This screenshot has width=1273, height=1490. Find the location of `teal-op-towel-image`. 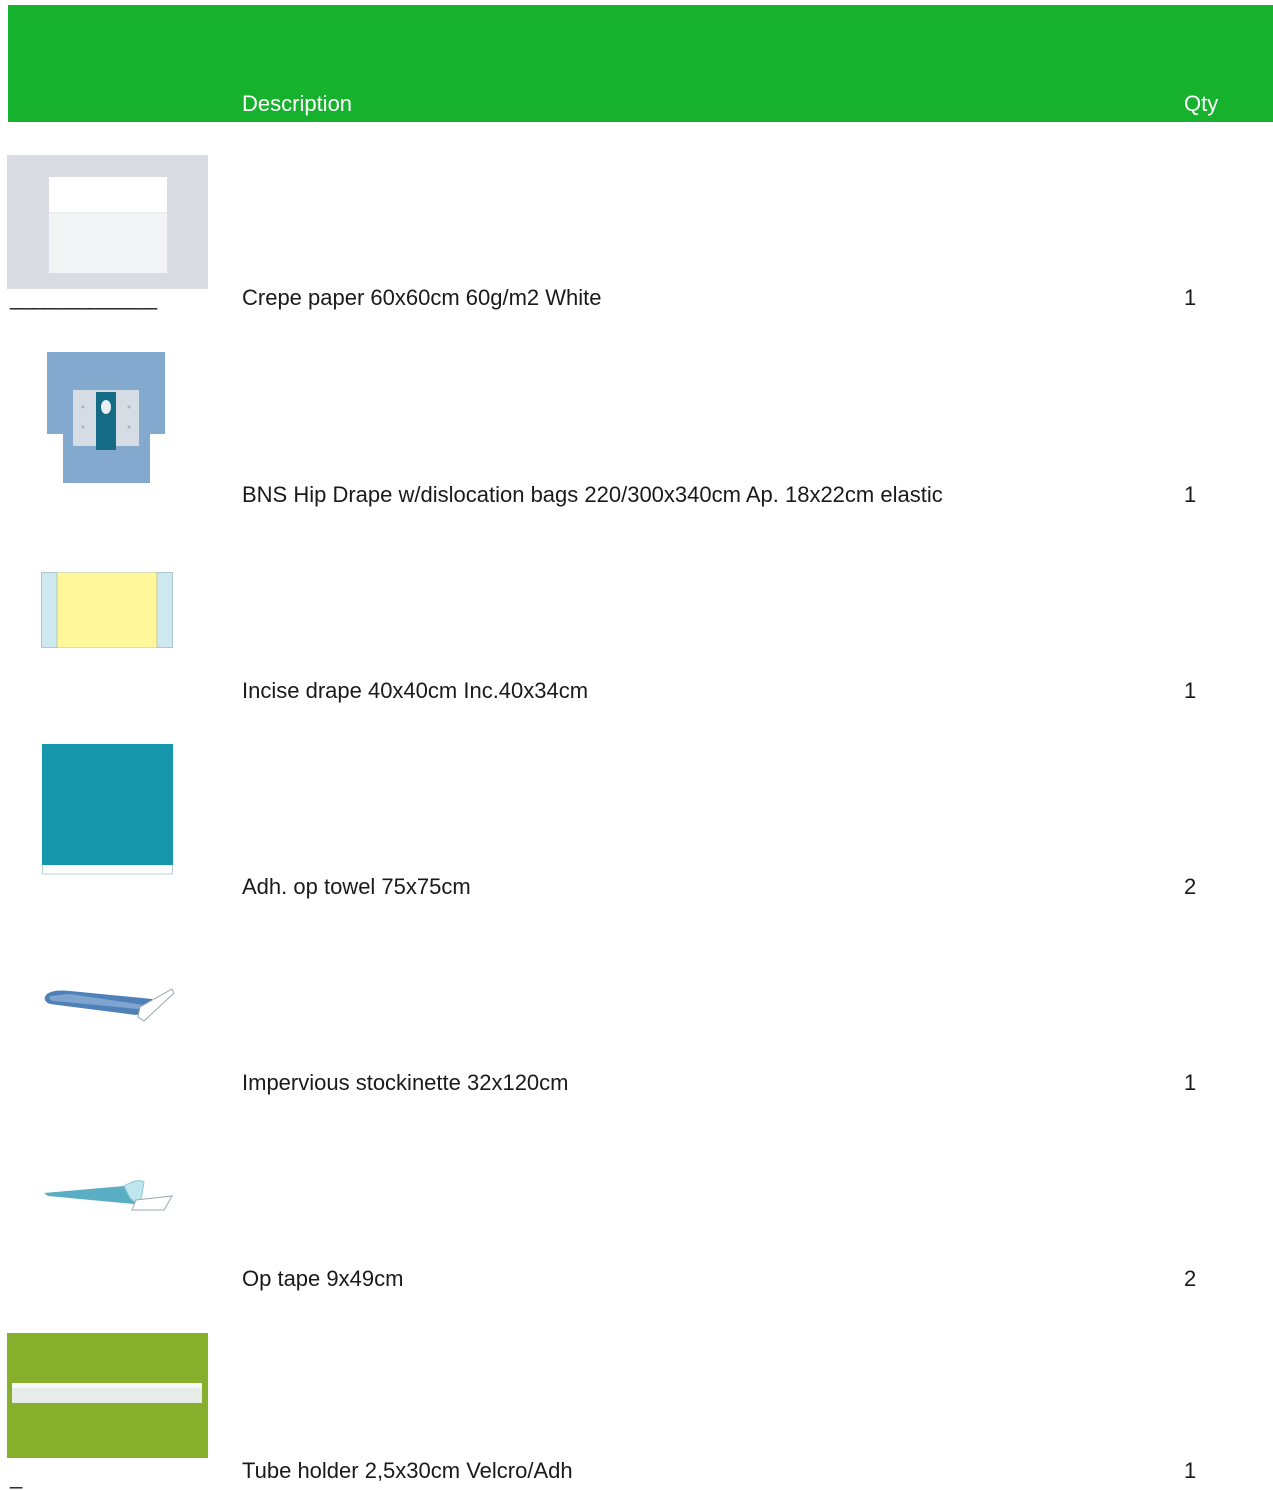

teal-op-towel-image is located at coordinates (107, 809).